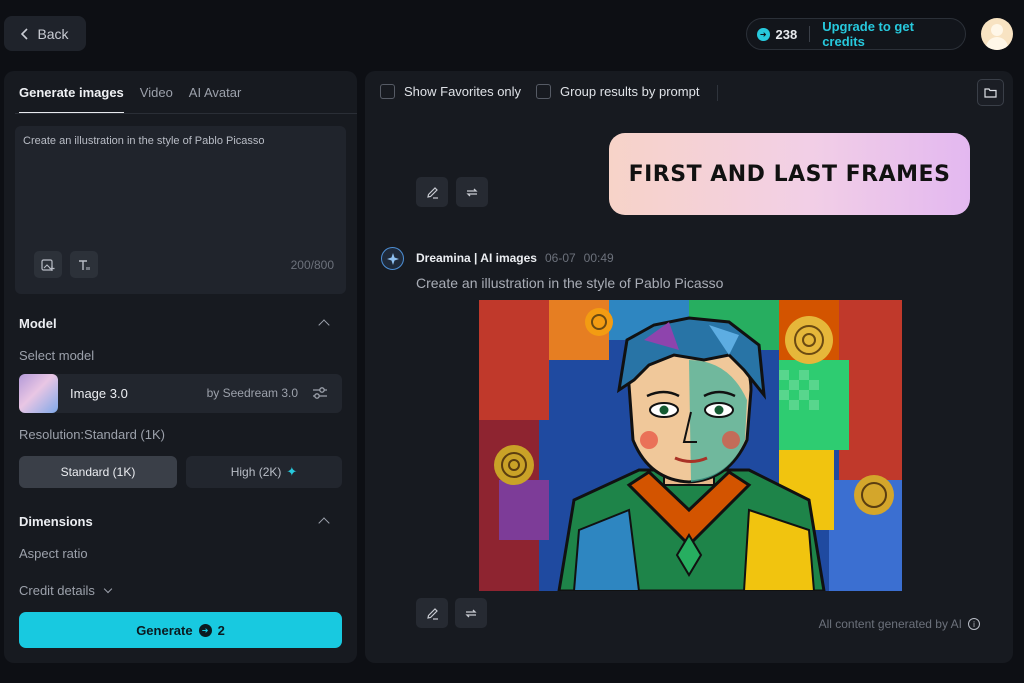 This screenshot has width=1024, height=683. I want to click on text-style-button, so click(84, 264).